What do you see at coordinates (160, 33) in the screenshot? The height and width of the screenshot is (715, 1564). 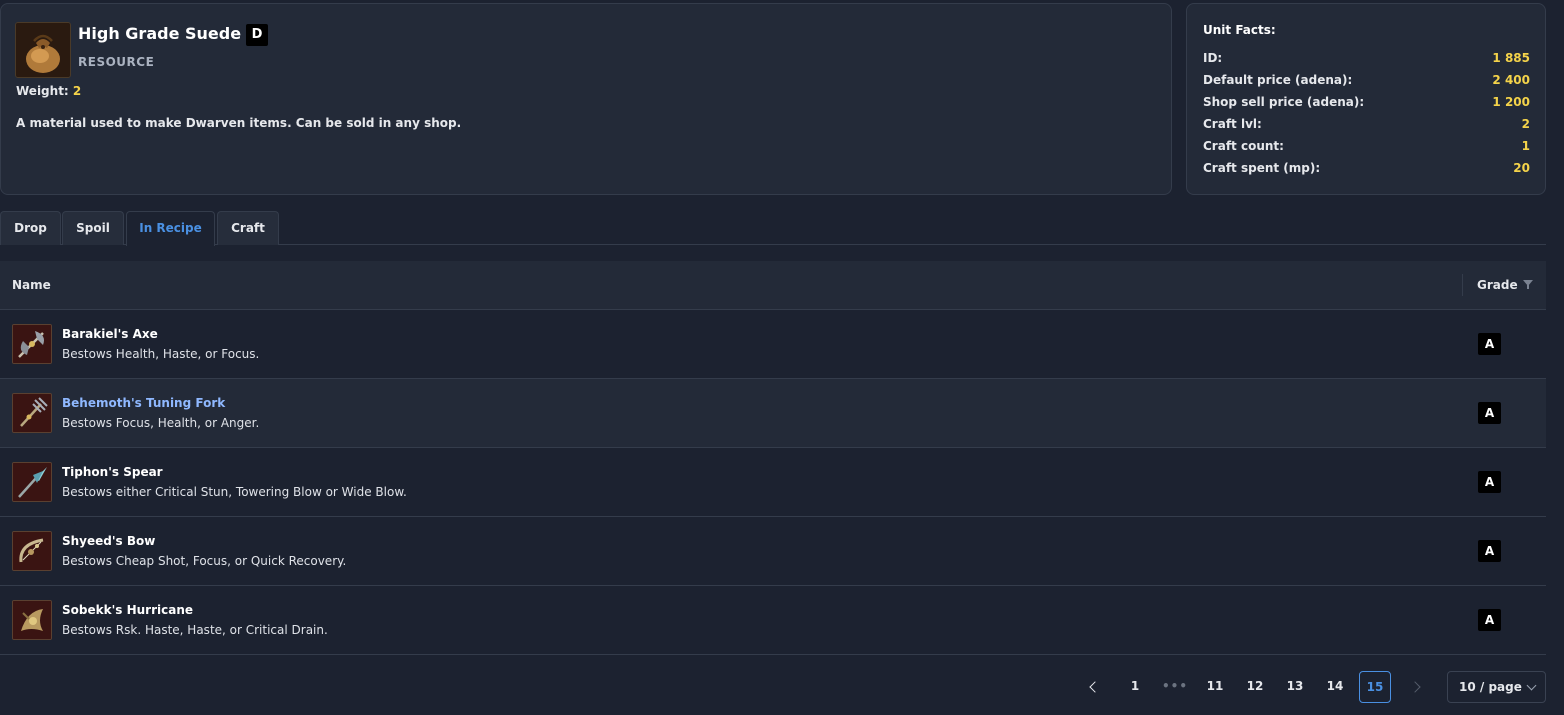 I see `item-name: High Grade Suede` at bounding box center [160, 33].